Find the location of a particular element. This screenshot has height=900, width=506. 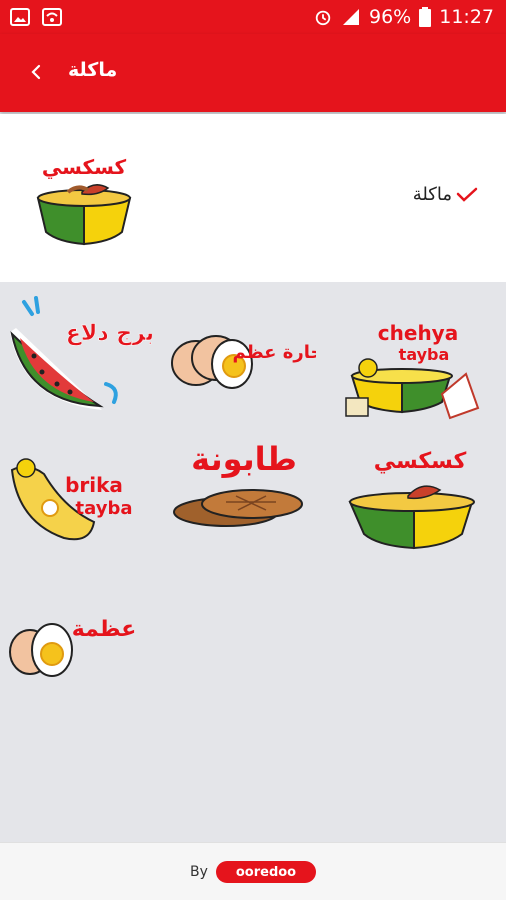

sticker-eggs: حارة عظم is located at coordinates (244, 373).